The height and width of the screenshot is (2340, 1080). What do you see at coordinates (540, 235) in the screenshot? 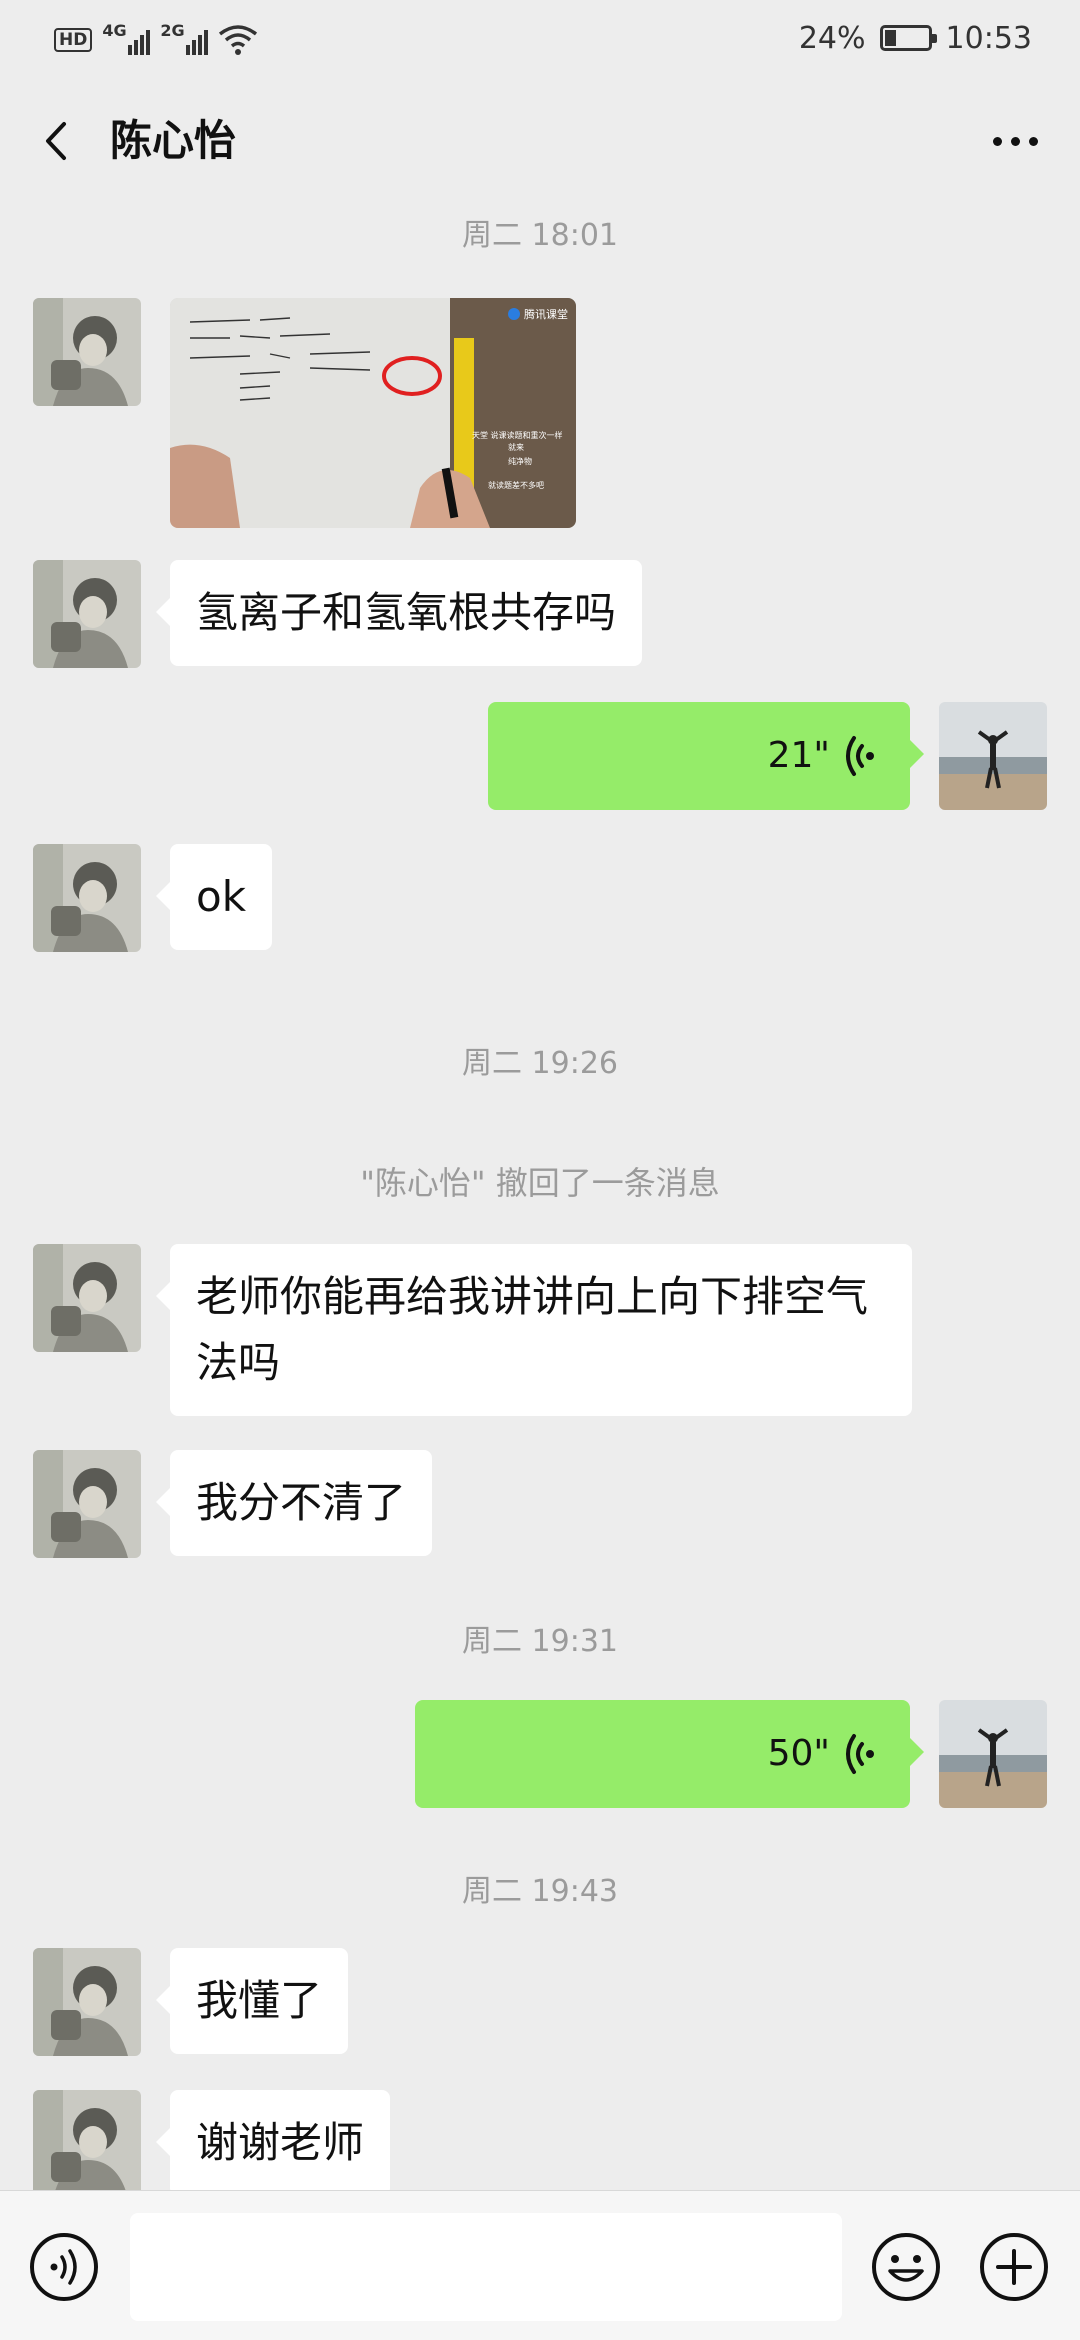
I see `timestamp: 周二 18:01` at bounding box center [540, 235].